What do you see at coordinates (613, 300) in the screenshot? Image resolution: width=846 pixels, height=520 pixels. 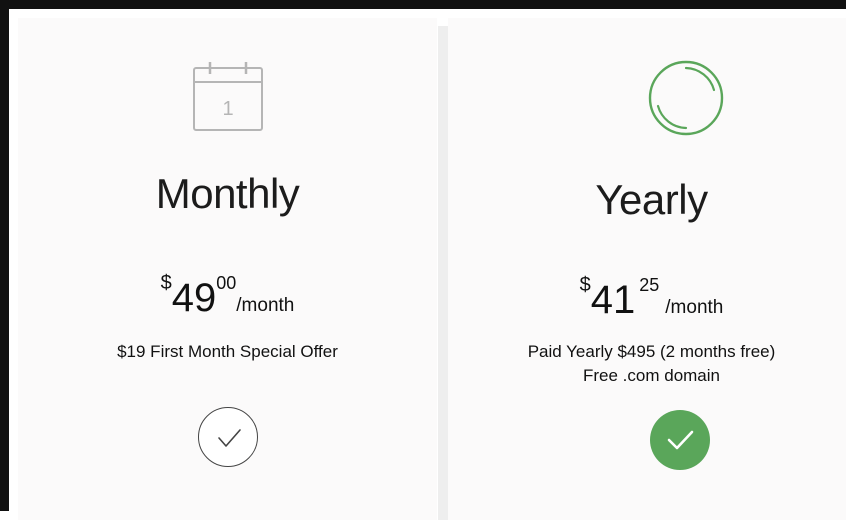 I see `price-whole: 41` at bounding box center [613, 300].